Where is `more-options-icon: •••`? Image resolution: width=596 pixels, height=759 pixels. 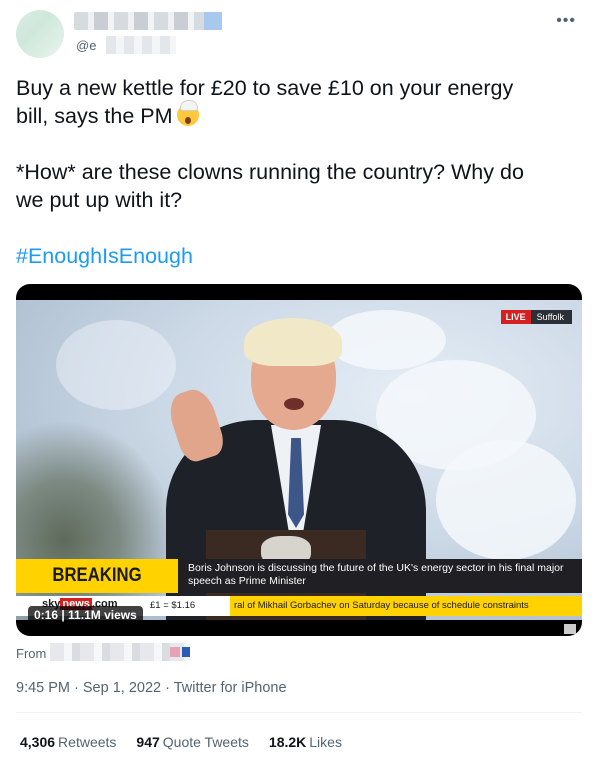 more-options-icon: ••• is located at coordinates (566, 21).